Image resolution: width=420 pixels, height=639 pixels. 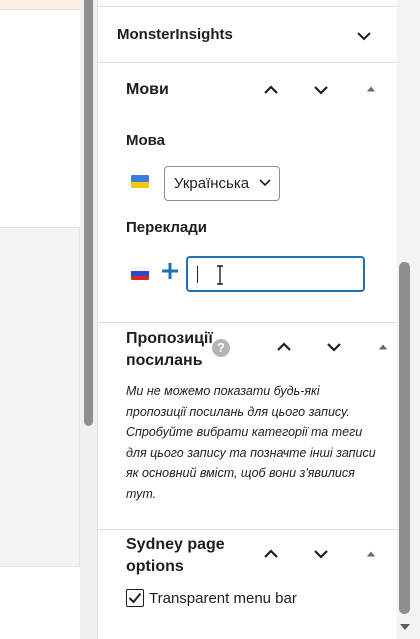 I want to click on translations-label: Переклади, so click(x=166, y=227).